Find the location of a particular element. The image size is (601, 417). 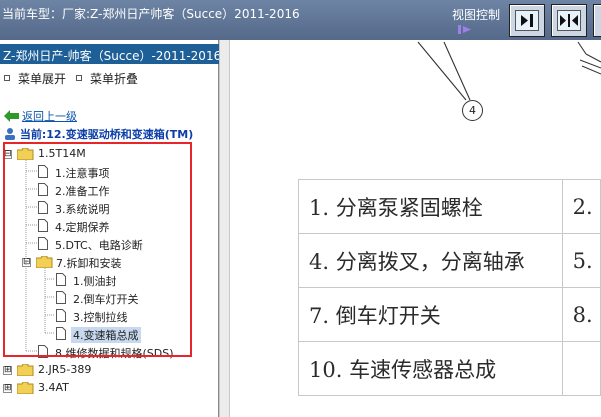

table-row: 7. 倒车灯开关 8. is located at coordinates (449, 314).